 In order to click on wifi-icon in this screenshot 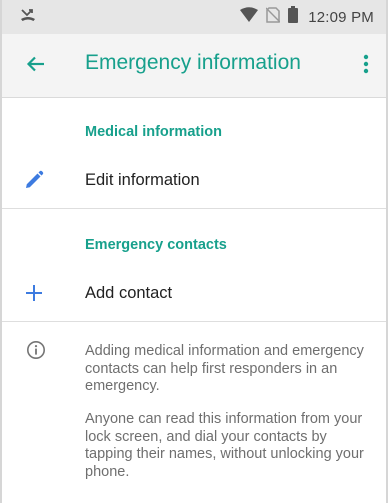, I will do `click(249, 17)`.